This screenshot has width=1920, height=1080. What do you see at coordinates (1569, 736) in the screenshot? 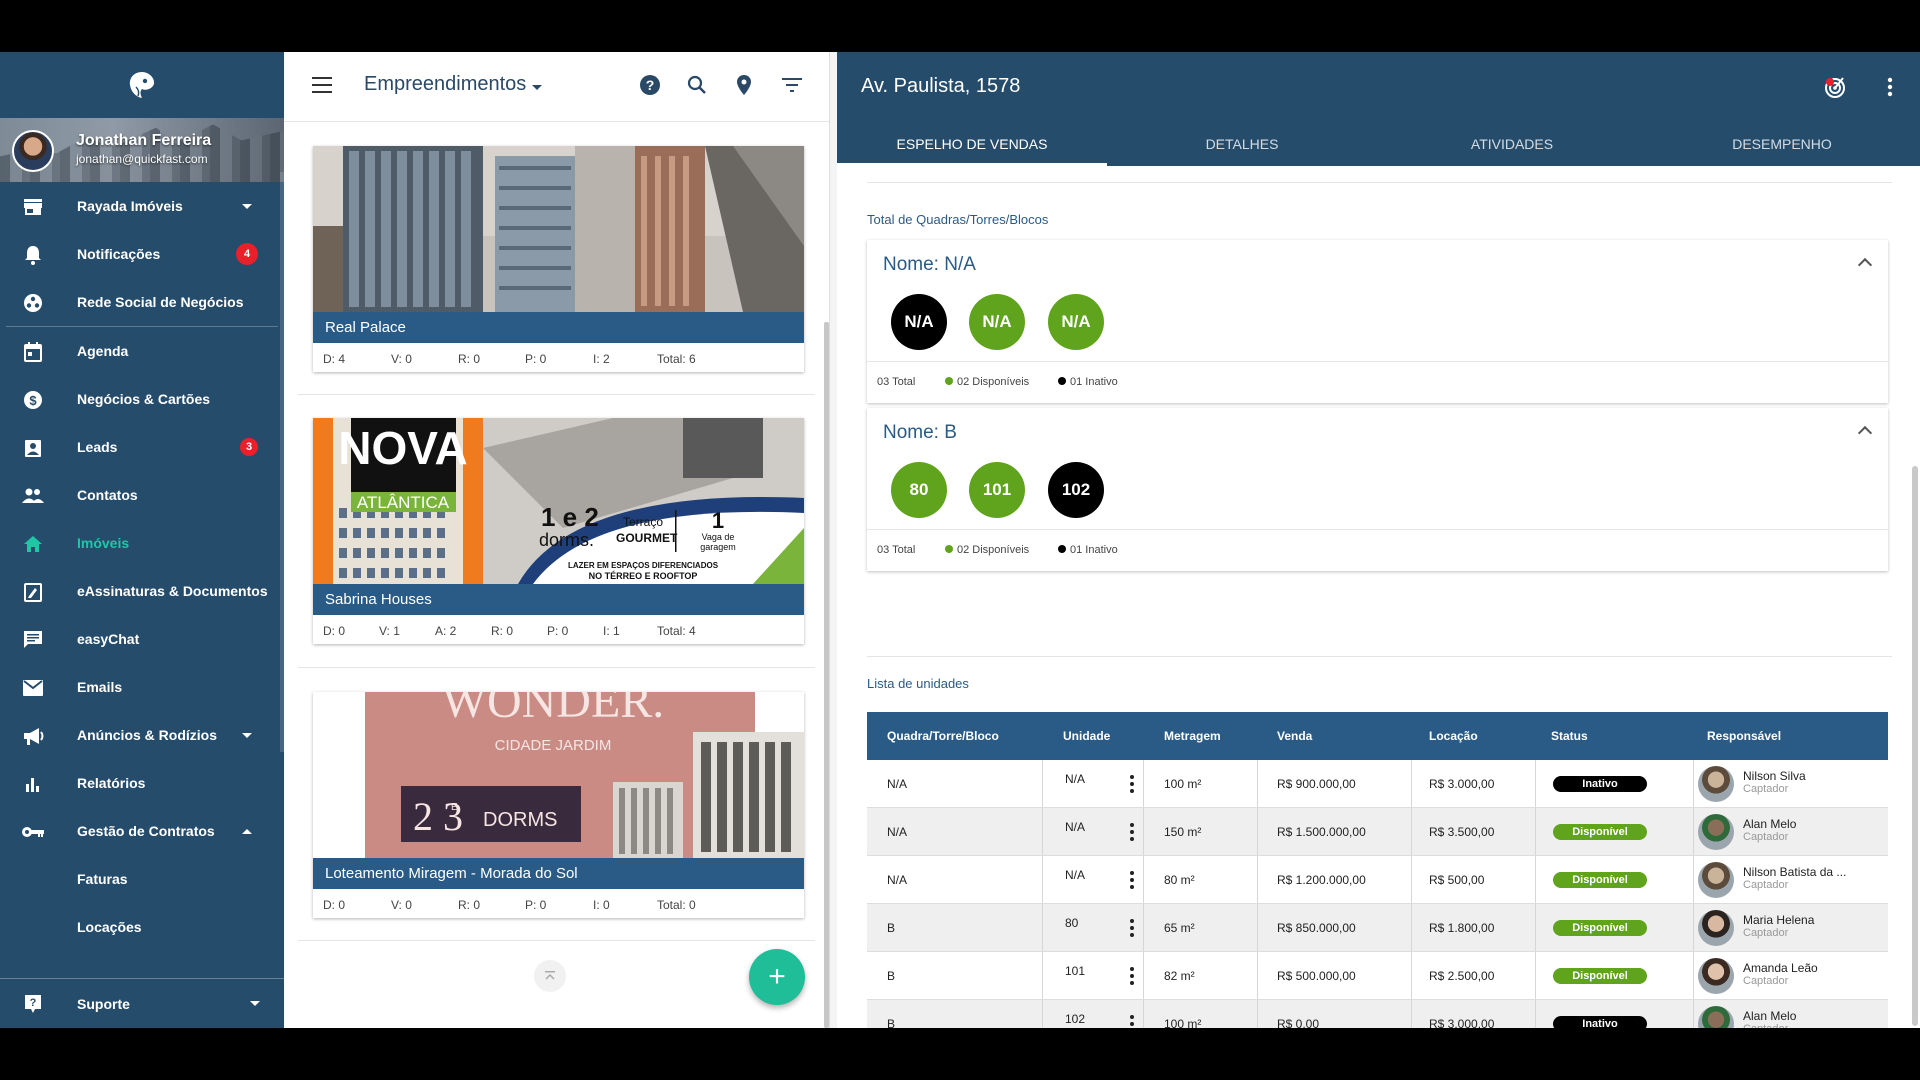
I see `col-header-status: Status` at bounding box center [1569, 736].